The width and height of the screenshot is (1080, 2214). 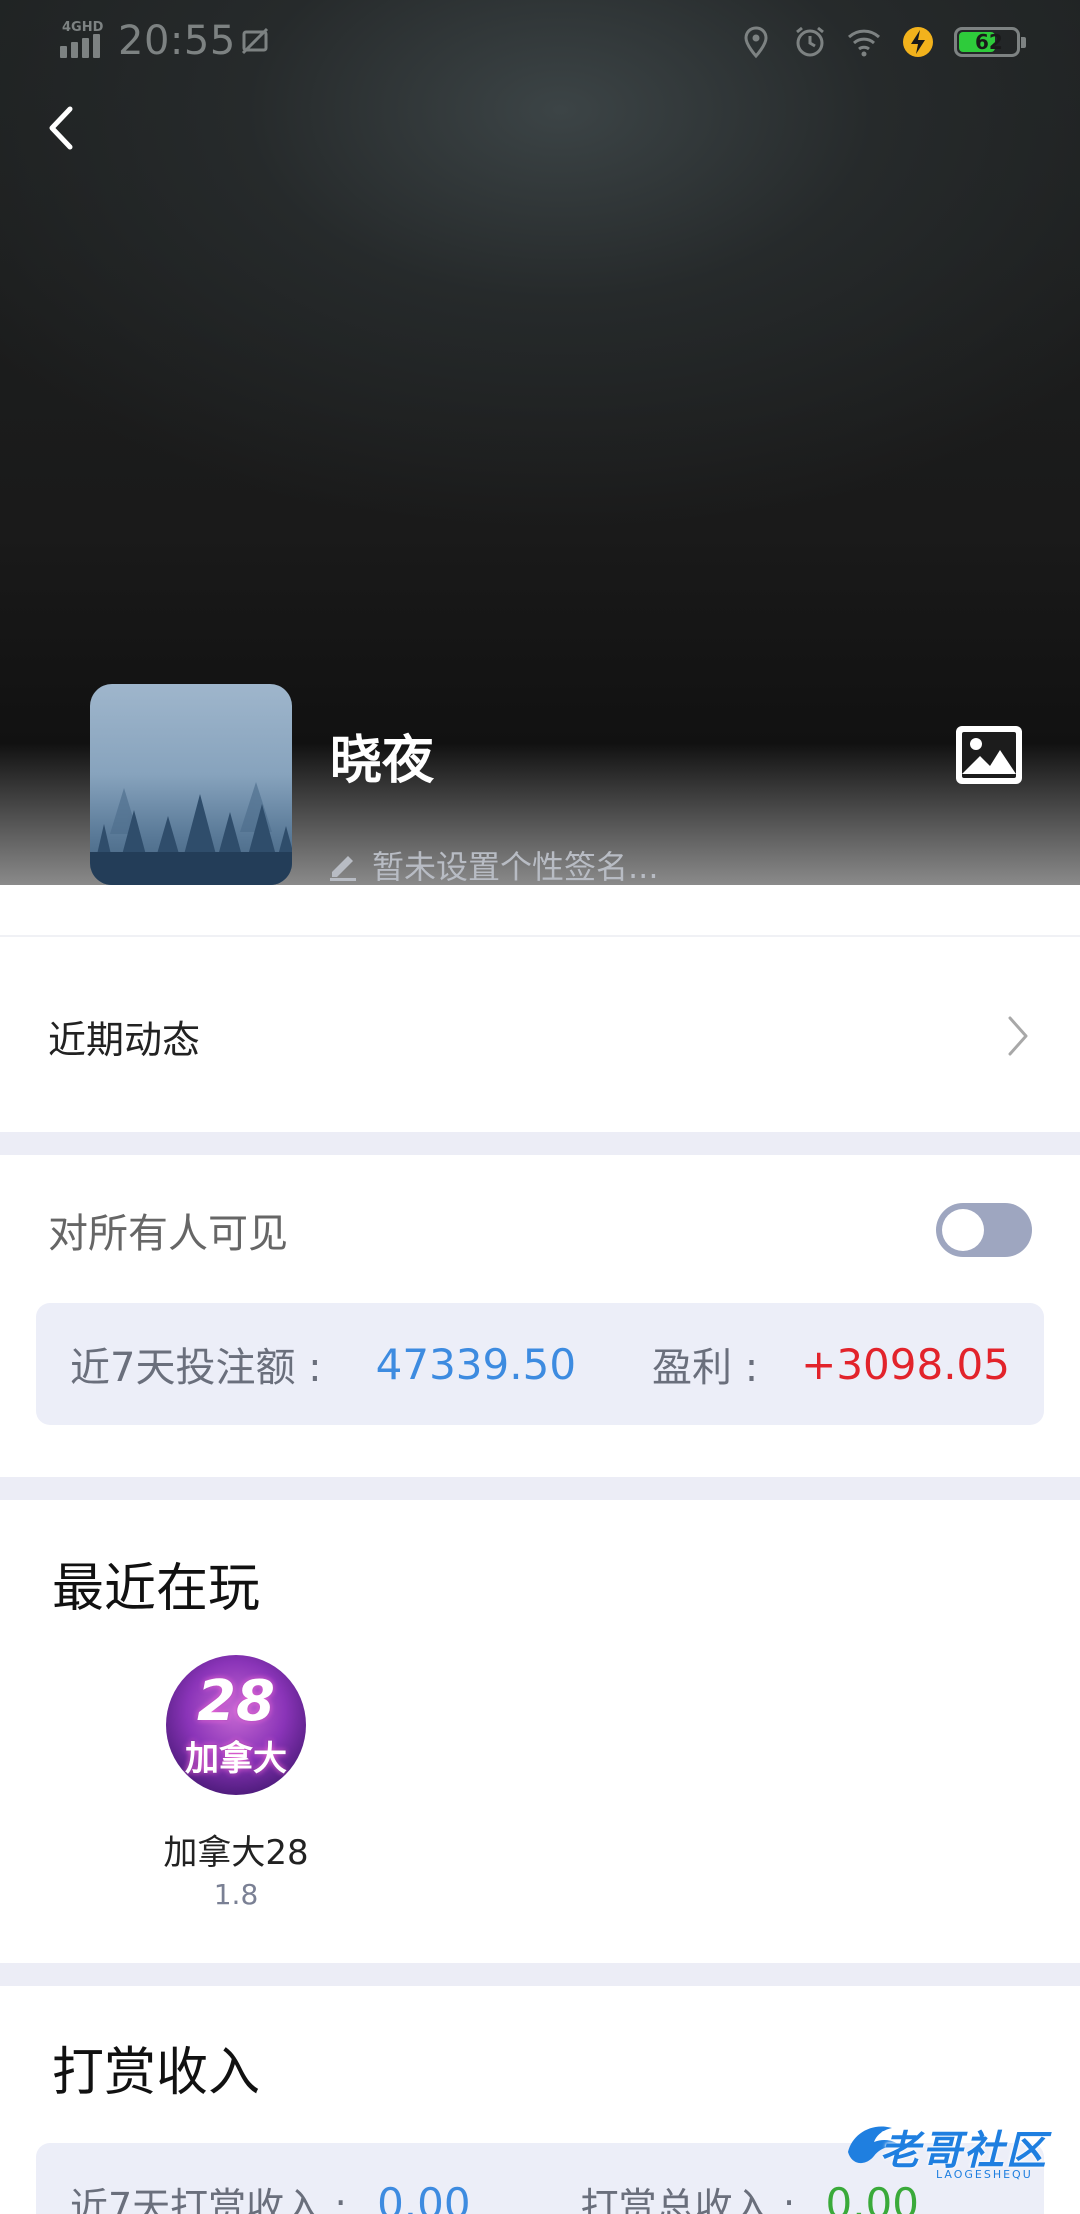 I want to click on change-cover-button, so click(x=989, y=755).